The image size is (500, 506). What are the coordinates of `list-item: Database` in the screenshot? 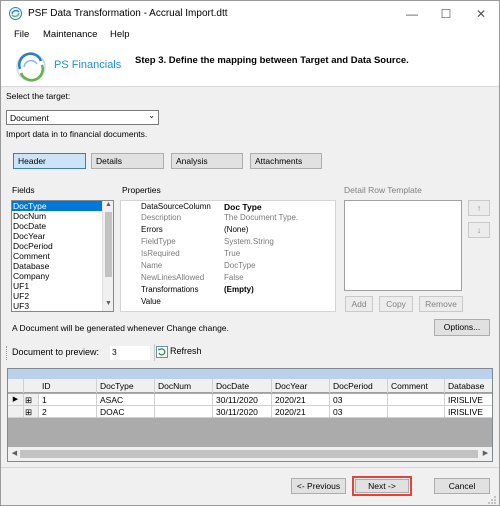 It's located at (57, 266).